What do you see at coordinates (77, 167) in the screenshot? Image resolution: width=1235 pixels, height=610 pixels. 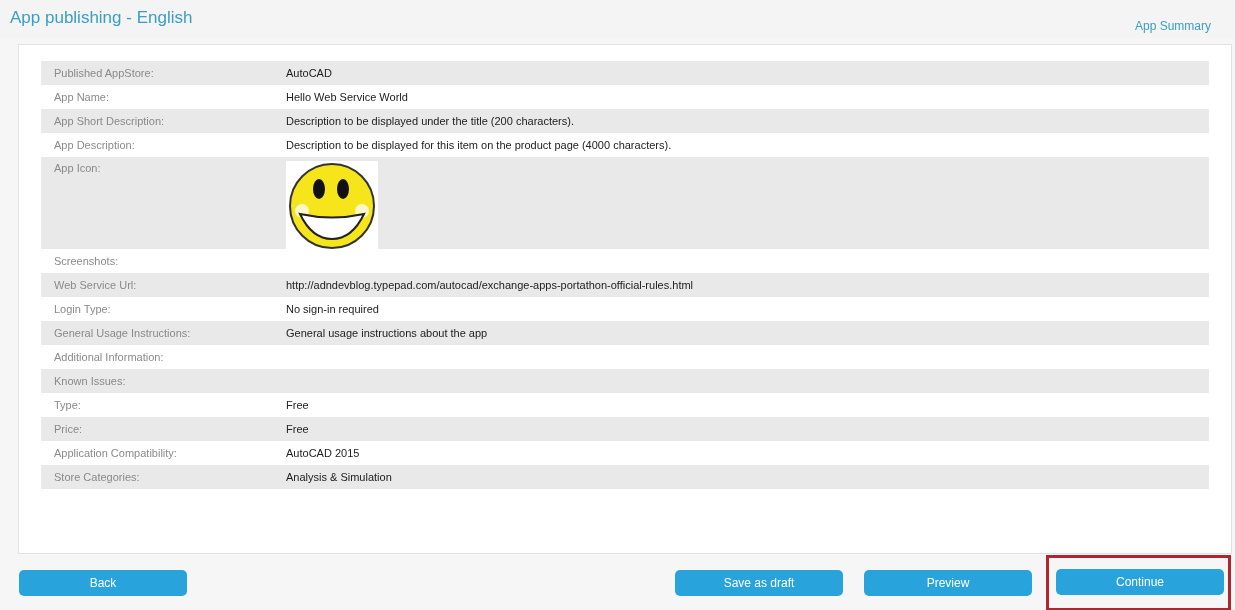 I see `field-label: App Icon:` at bounding box center [77, 167].